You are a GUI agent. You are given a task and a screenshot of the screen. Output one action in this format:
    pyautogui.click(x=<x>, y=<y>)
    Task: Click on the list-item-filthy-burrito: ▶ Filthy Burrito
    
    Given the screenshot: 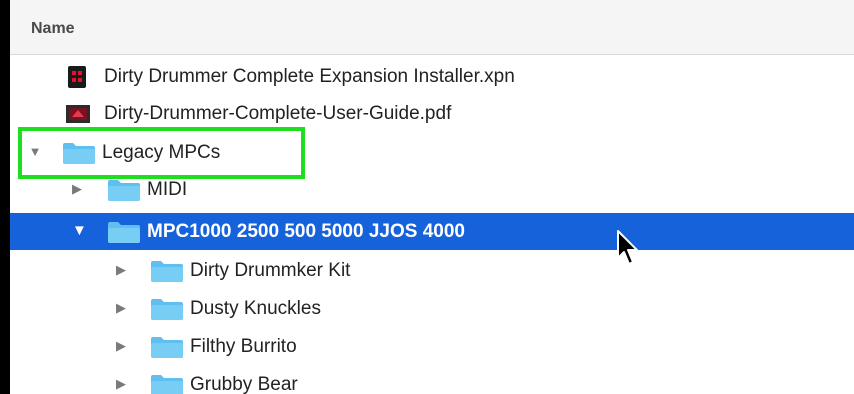 What is the action you would take?
    pyautogui.click(x=432, y=346)
    